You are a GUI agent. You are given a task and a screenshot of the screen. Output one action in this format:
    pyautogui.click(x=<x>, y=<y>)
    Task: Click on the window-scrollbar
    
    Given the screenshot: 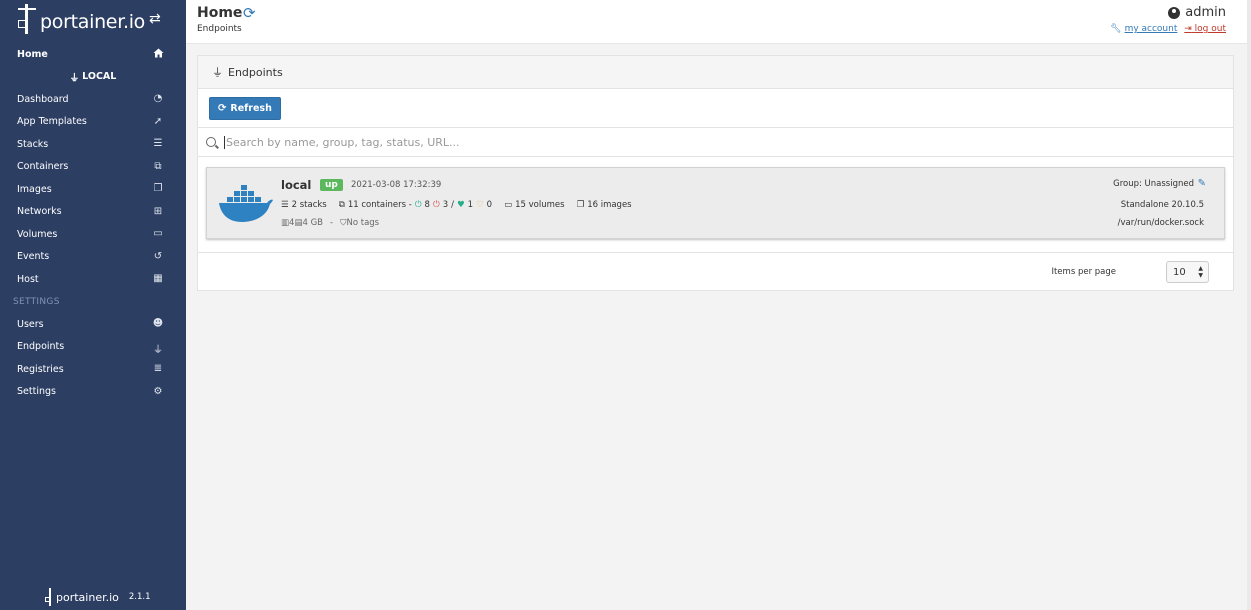 What is the action you would take?
    pyautogui.click(x=1249, y=305)
    